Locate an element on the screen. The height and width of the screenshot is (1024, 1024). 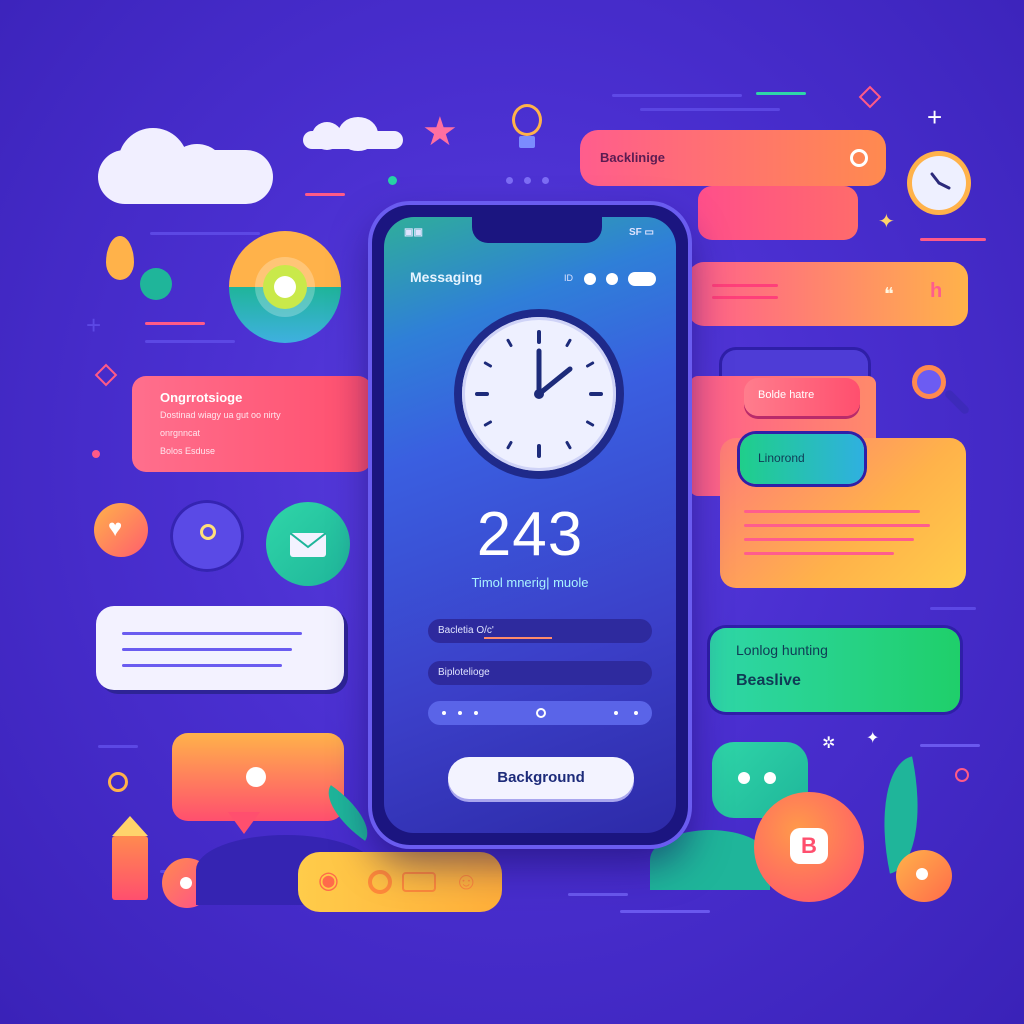
diamond-icon is located at coordinates (106, 375).